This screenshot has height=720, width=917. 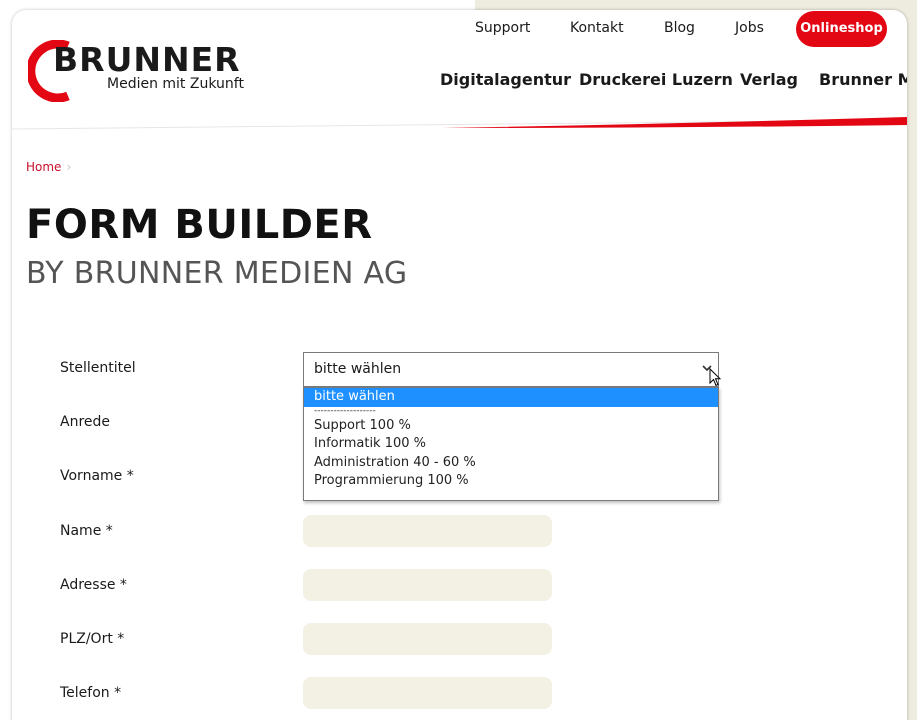 I want to click on stellentitel-select-value: bitte wählen, so click(x=358, y=369).